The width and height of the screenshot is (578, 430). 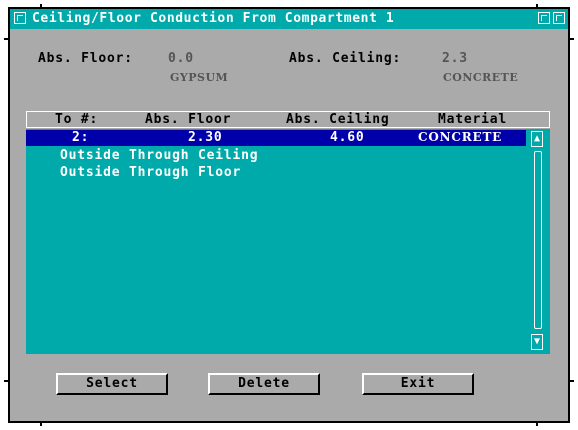 What do you see at coordinates (537, 139) in the screenshot?
I see `scroll-up-arrow-icon: ▲` at bounding box center [537, 139].